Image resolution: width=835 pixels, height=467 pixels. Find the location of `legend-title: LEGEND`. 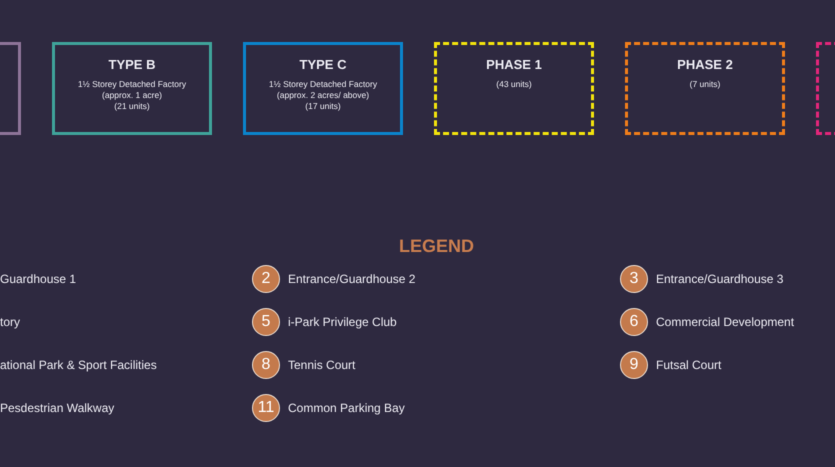

legend-title: LEGEND is located at coordinates (436, 246).